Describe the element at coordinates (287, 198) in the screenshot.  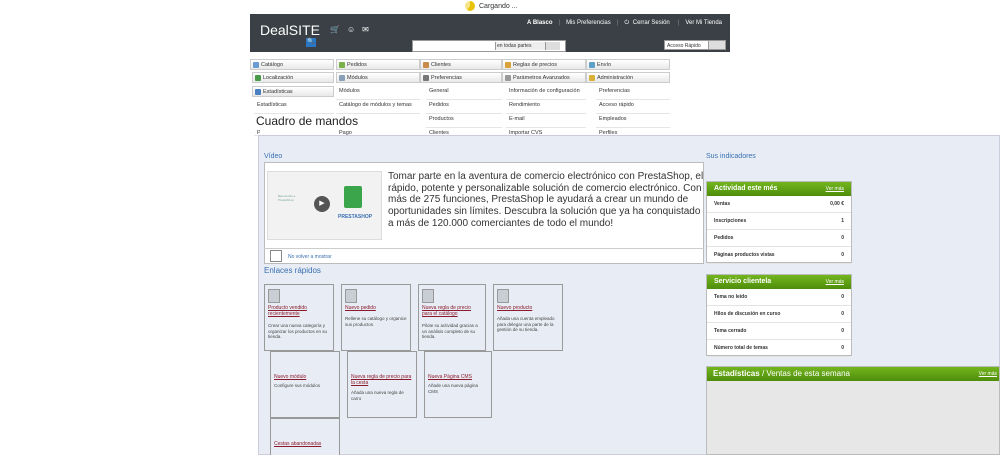
I see `video-thumb-caption: Bienvenido a PrestaShop` at that location.